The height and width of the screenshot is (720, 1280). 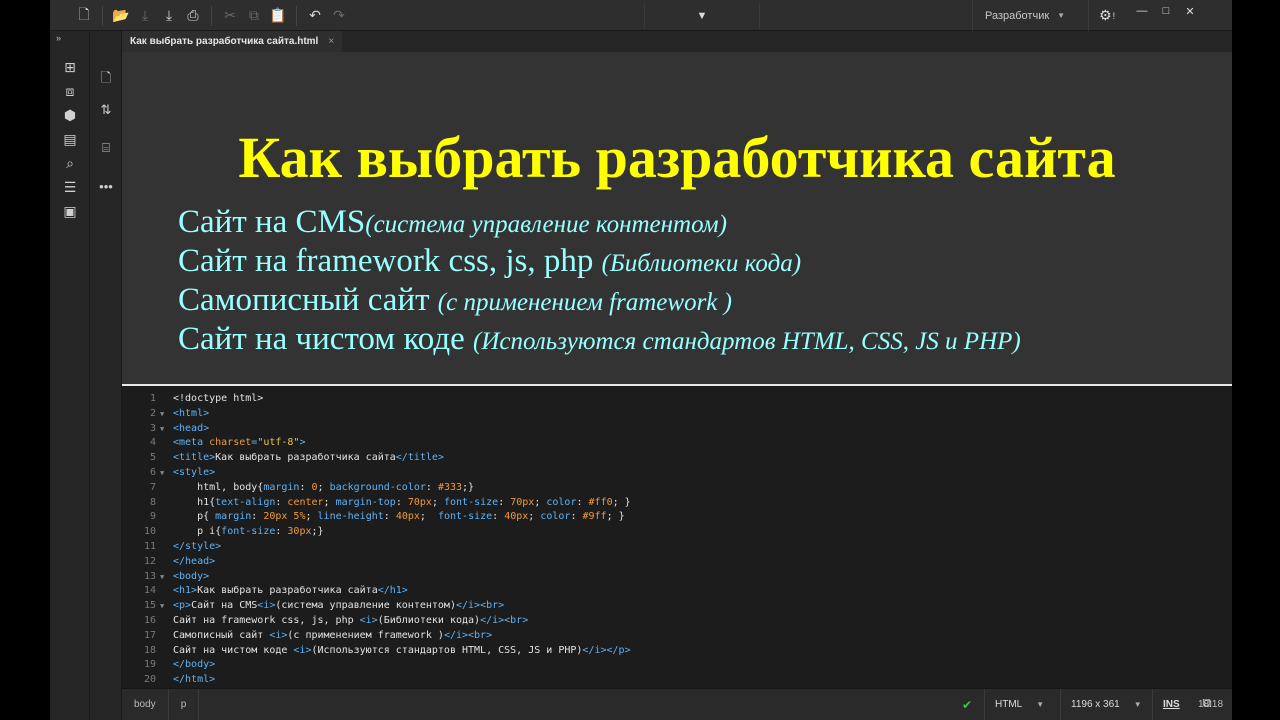 What do you see at coordinates (621, 502) in the screenshot?
I see `code-token: ; }` at bounding box center [621, 502].